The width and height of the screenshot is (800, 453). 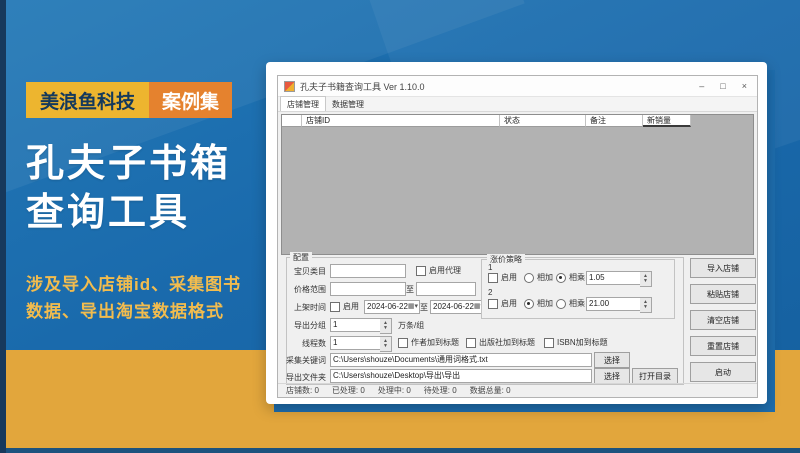 What do you see at coordinates (386, 344) in the screenshot?
I see `threads-stepper: ▲ ▼` at bounding box center [386, 344].